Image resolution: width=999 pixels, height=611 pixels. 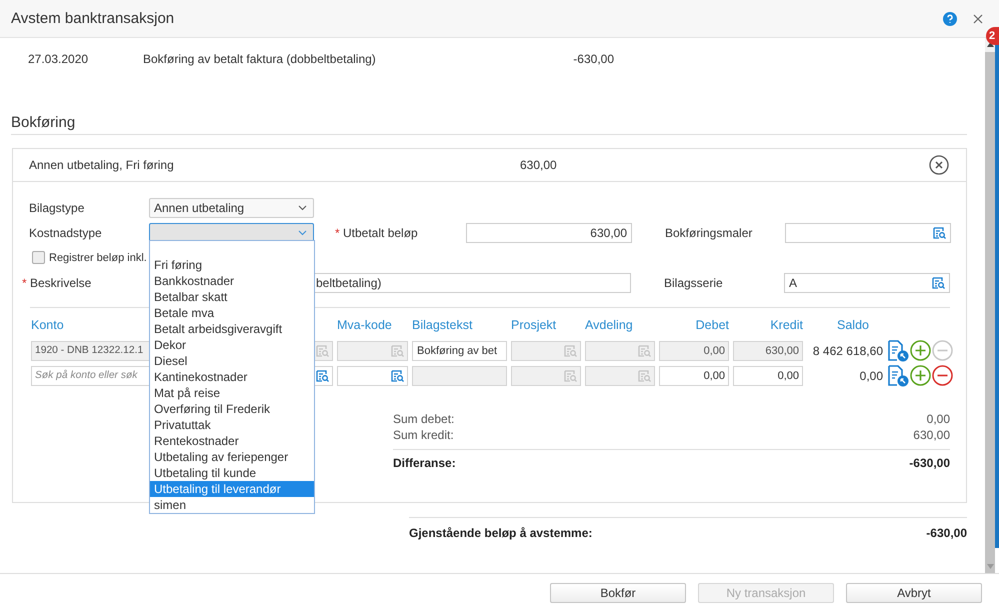 I want to click on dropdown-option: Utbetaling av feriepenger, so click(x=232, y=457).